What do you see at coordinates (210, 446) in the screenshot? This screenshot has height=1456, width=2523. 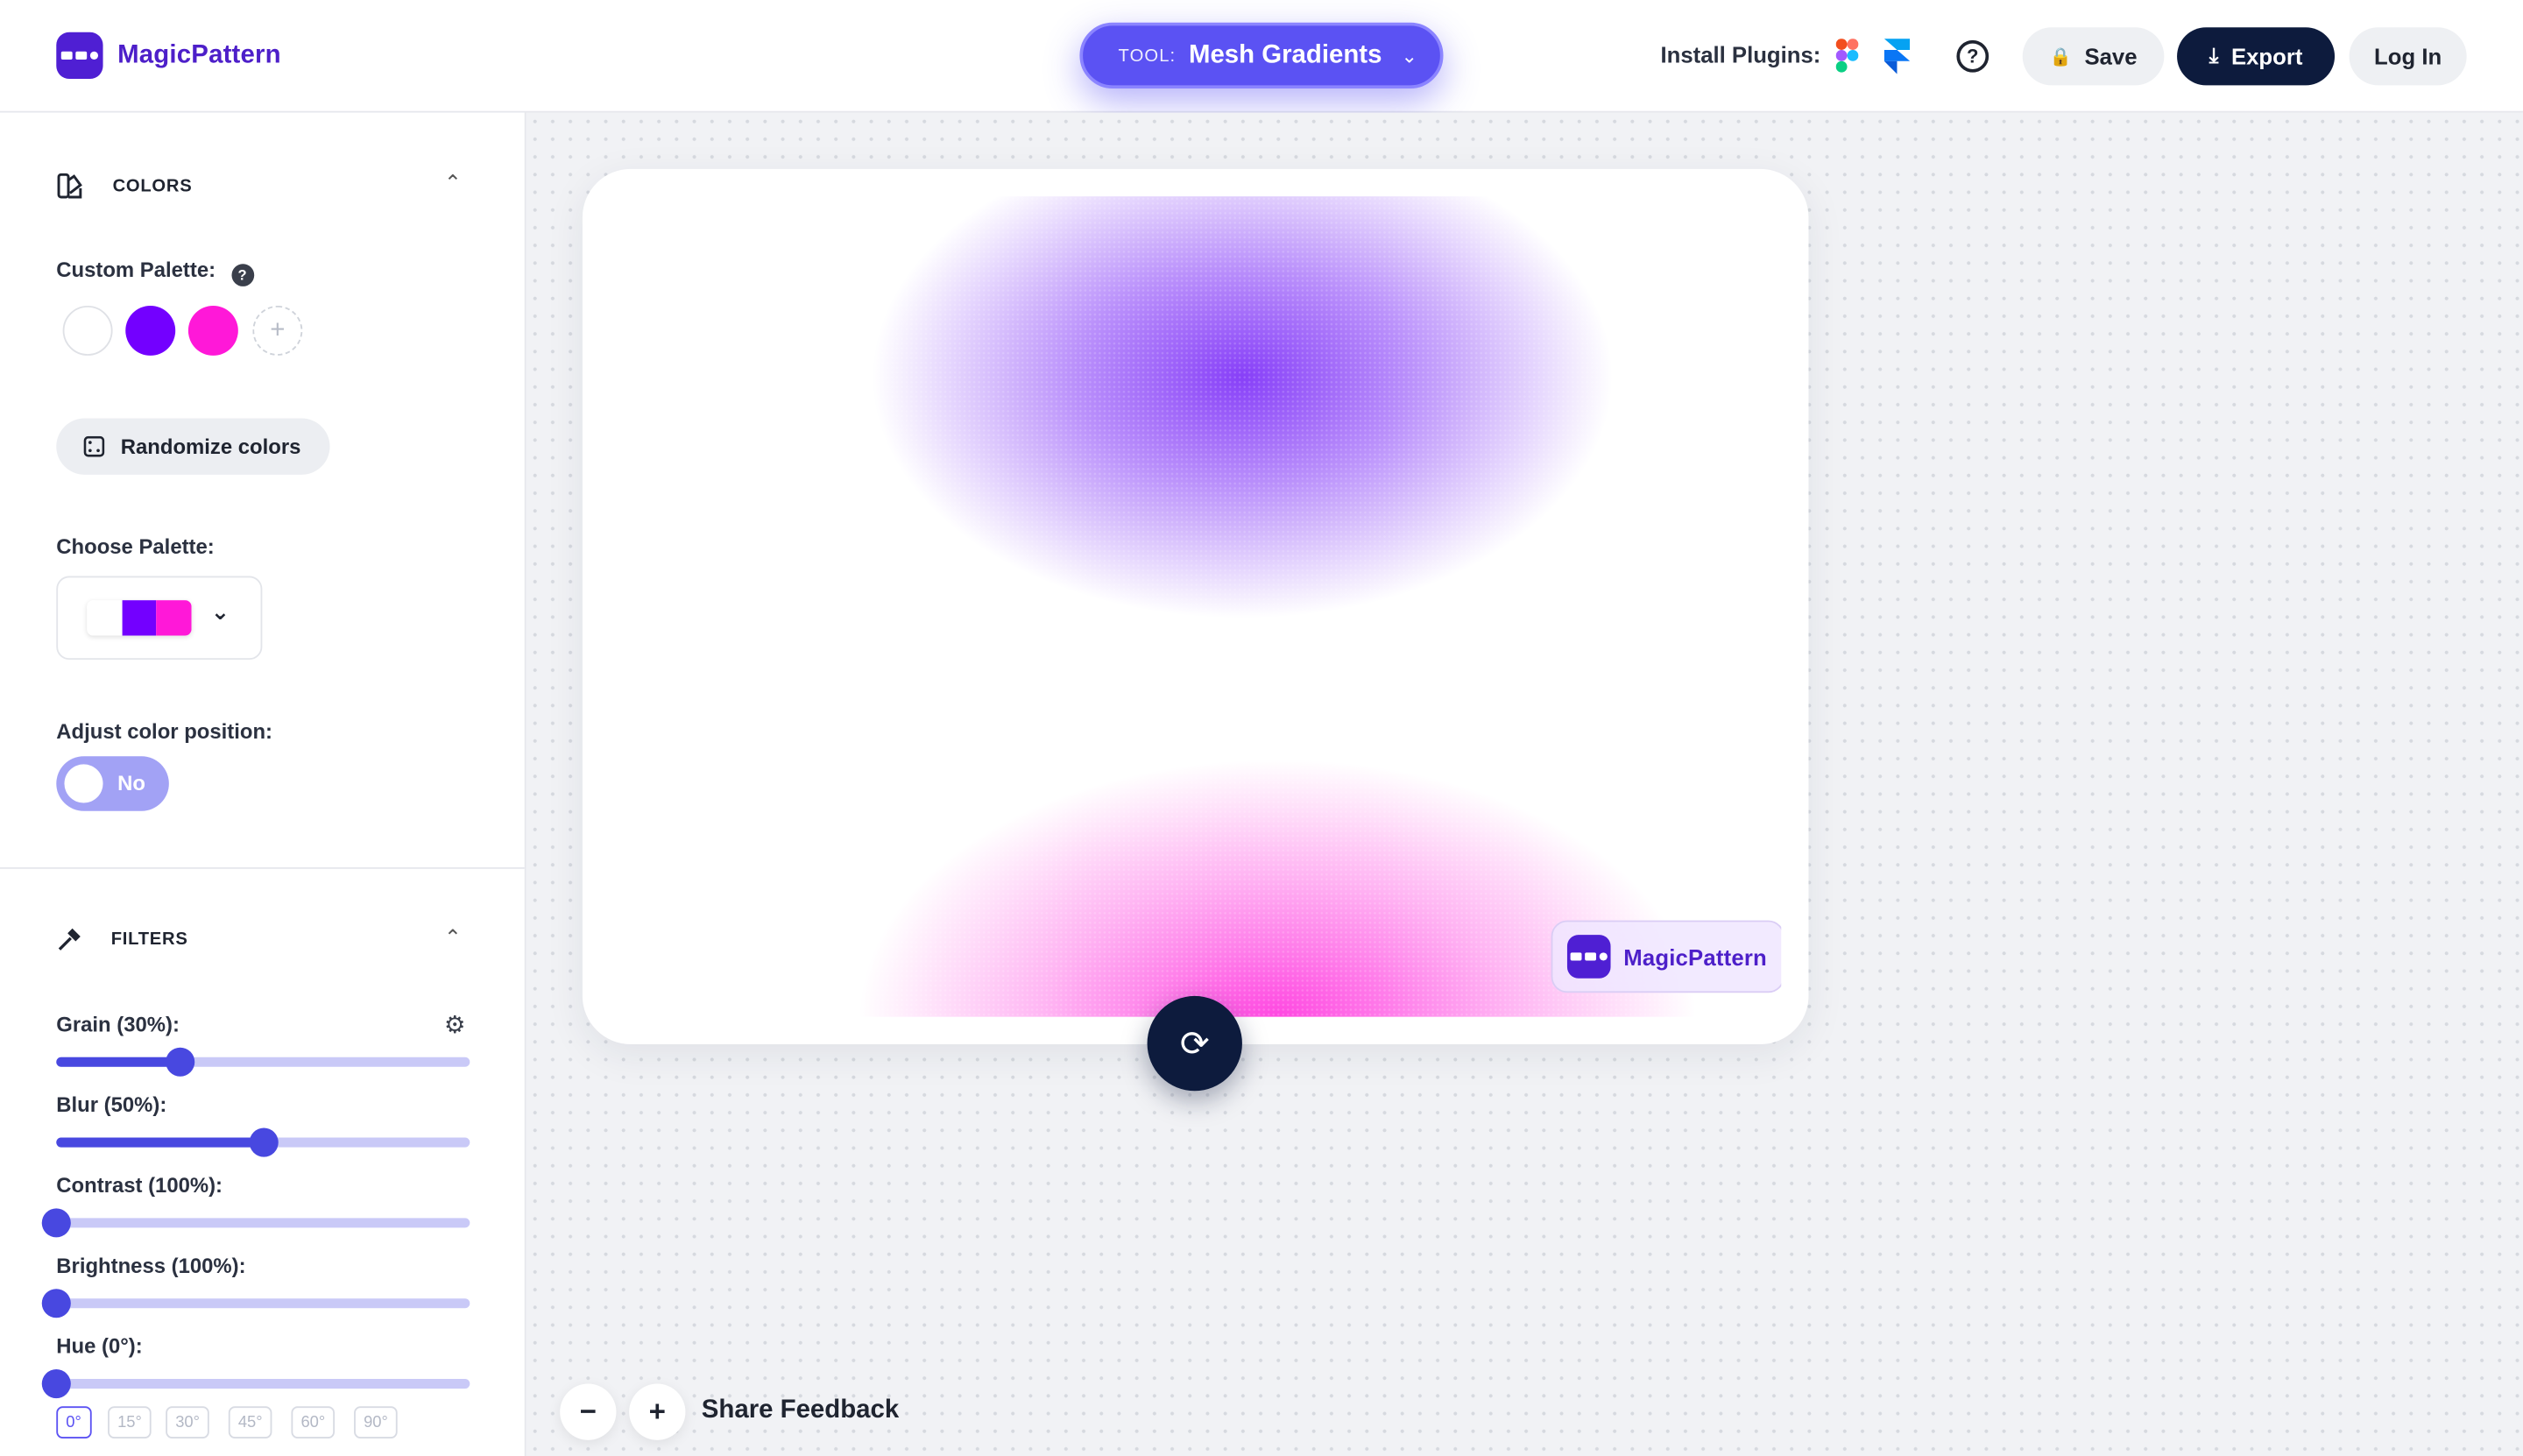 I see `randomize-label: Randomize colors` at bounding box center [210, 446].